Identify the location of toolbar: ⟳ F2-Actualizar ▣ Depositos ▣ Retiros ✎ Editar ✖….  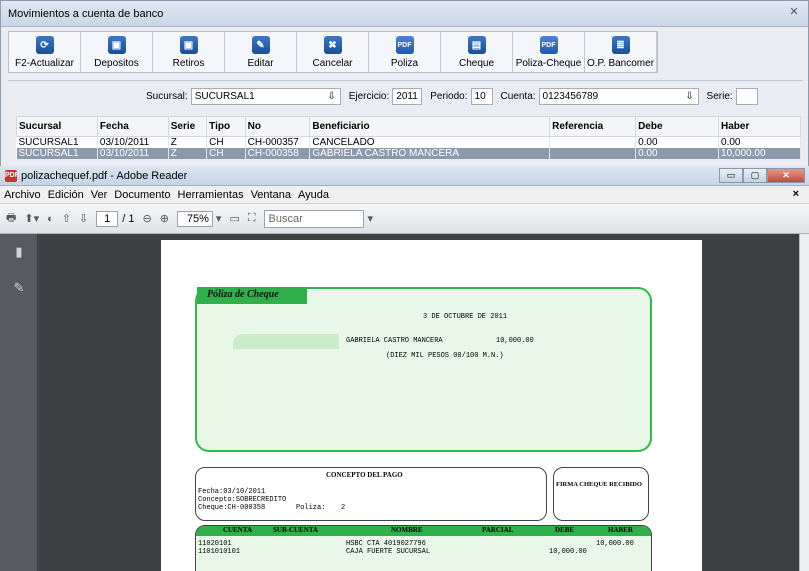
(333, 52).